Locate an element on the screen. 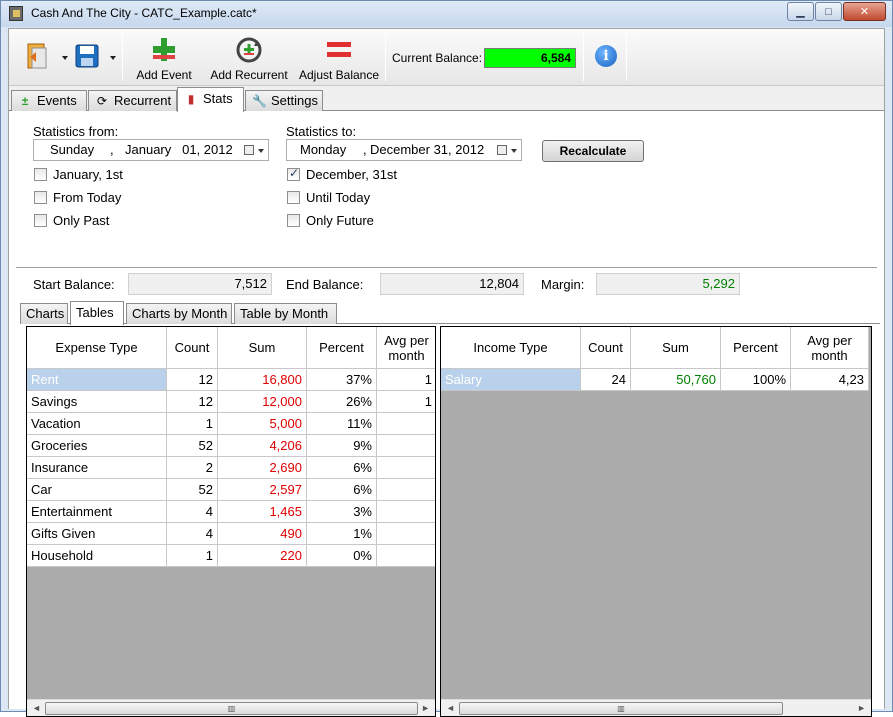 The width and height of the screenshot is (893, 717). close-icon: ✕ is located at coordinates (864, 12).